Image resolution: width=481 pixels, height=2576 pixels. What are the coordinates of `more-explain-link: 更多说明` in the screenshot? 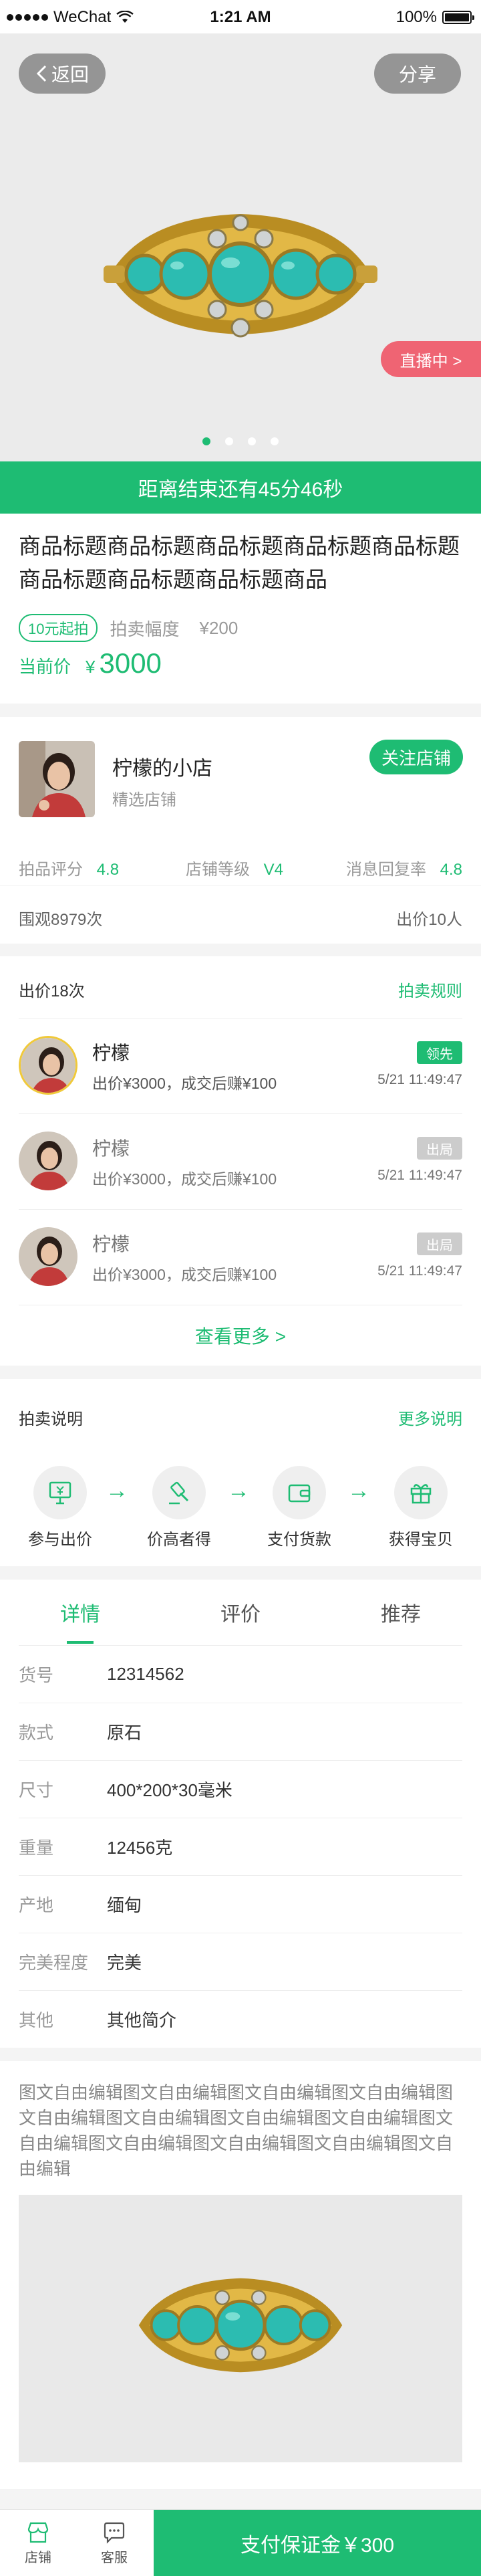 It's located at (430, 1418).